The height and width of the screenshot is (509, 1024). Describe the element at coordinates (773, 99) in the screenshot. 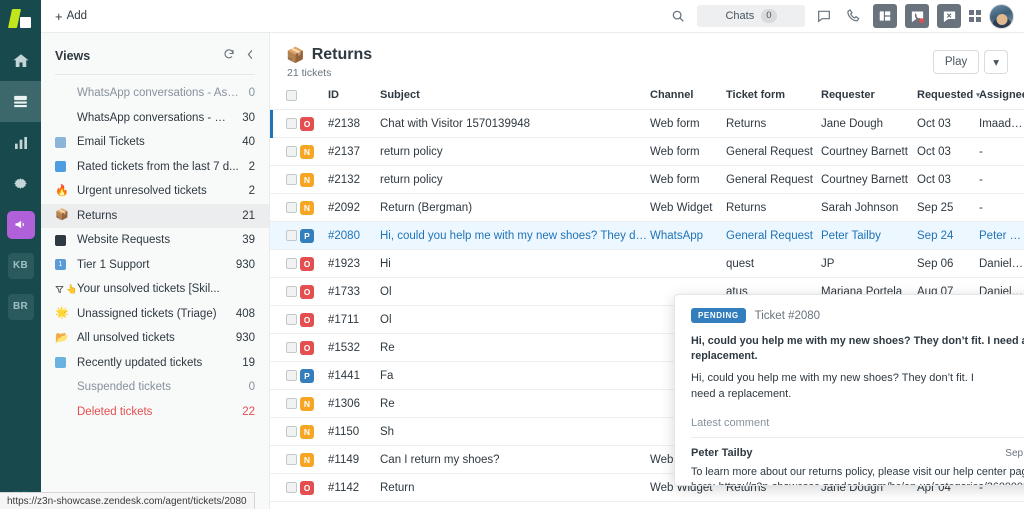

I see `ticket-form-header: Ticket form` at that location.